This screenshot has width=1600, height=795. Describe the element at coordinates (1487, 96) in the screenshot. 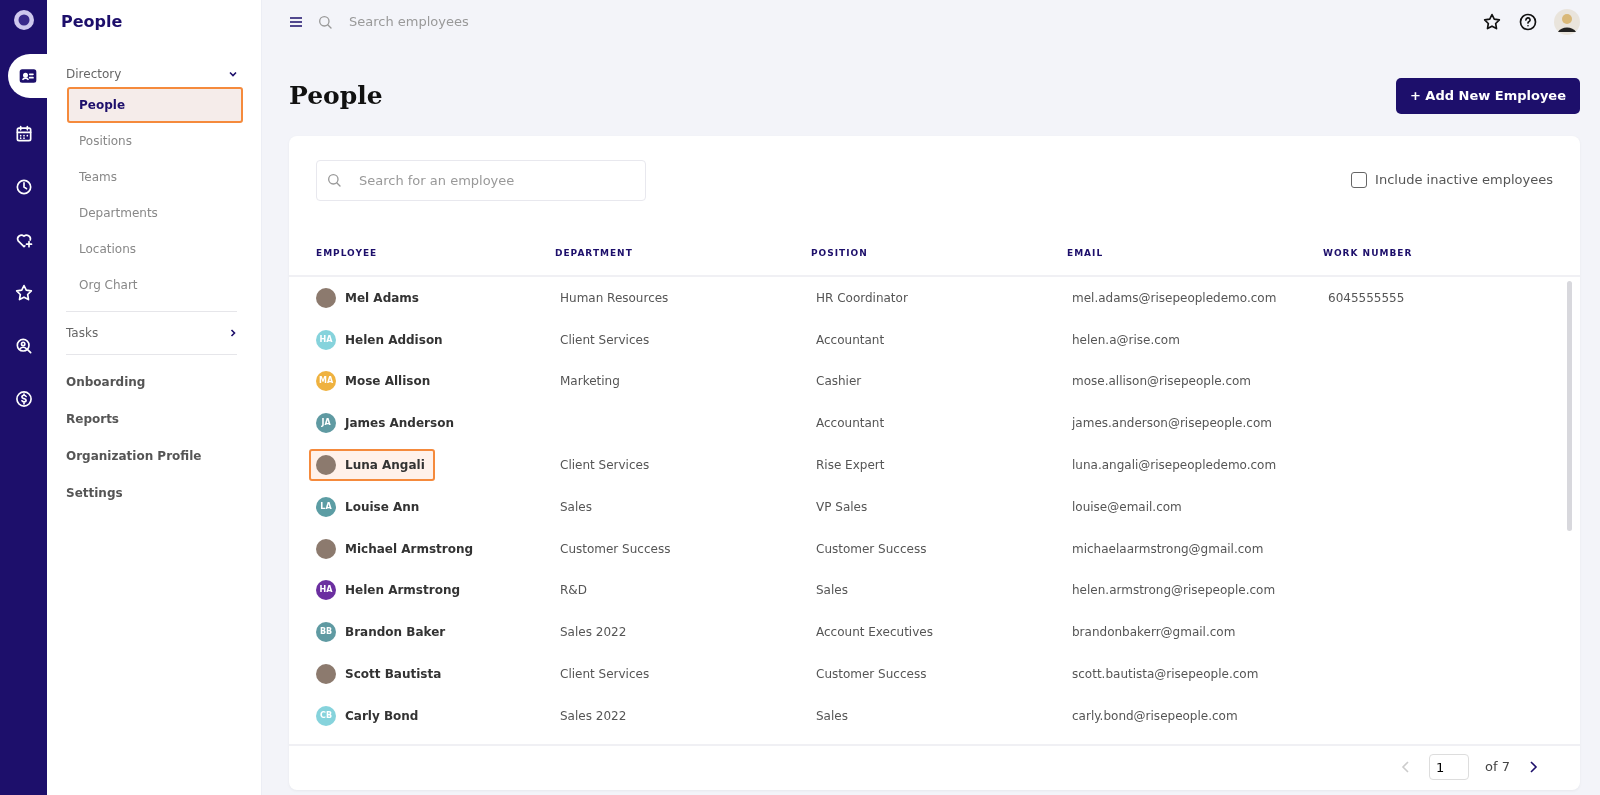

I see `add-employee-button: + Add New Employee` at that location.